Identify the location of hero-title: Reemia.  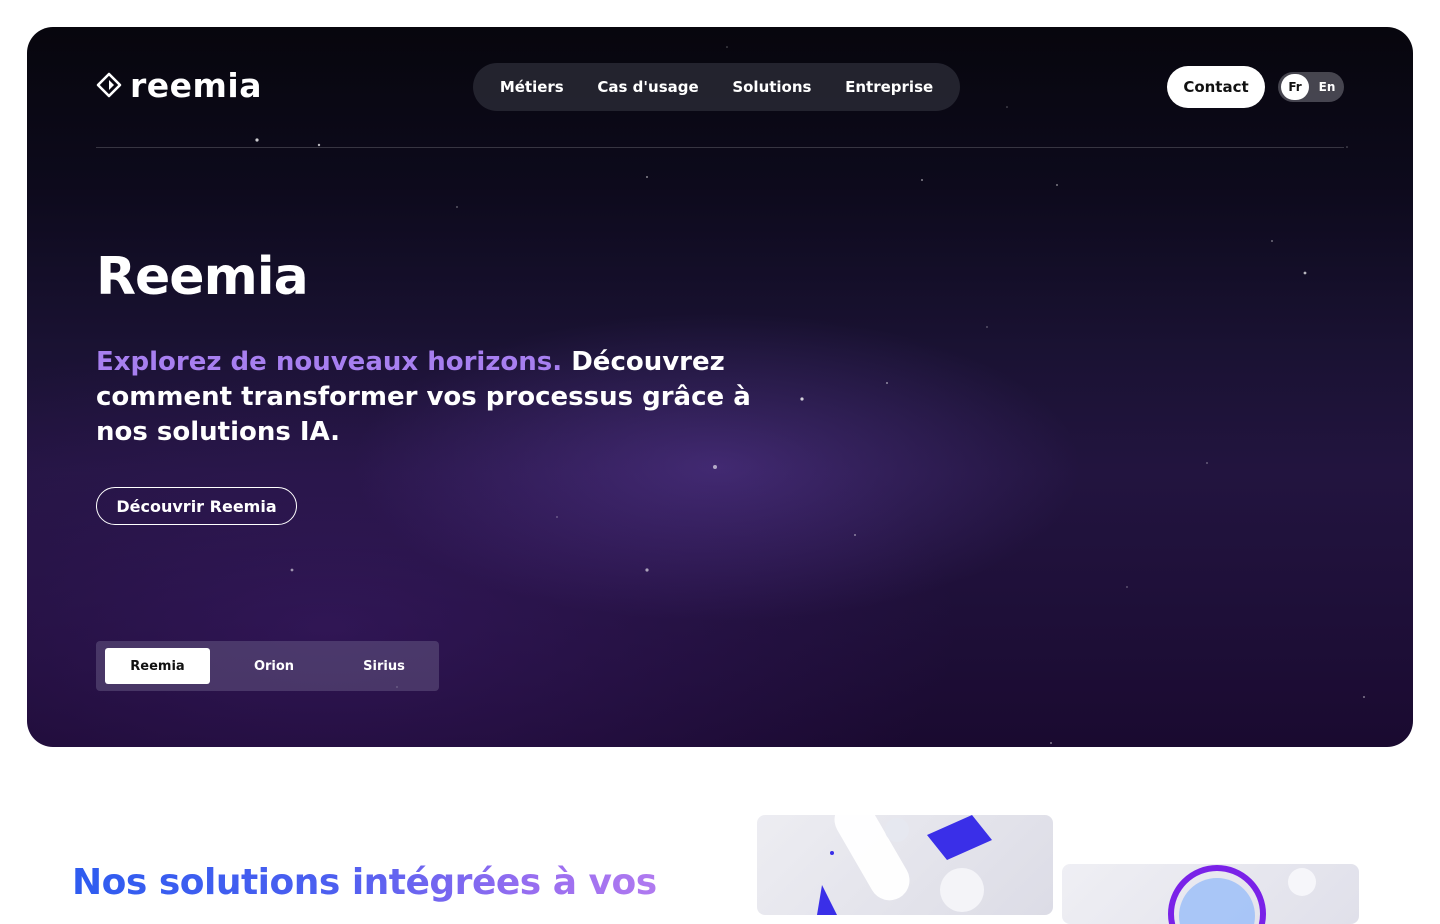
(202, 277).